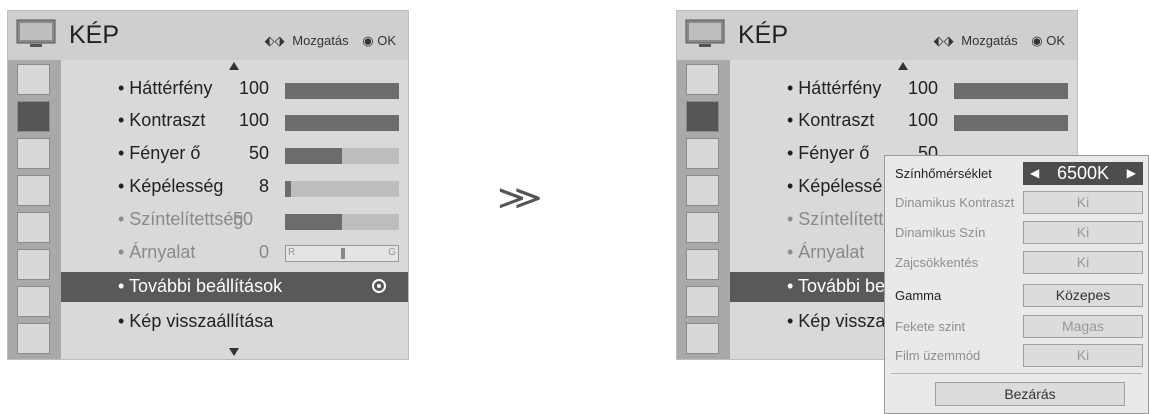 Image resolution: width=1149 pixels, height=414 pixels. I want to click on item-label: • További be, so click(836, 286).